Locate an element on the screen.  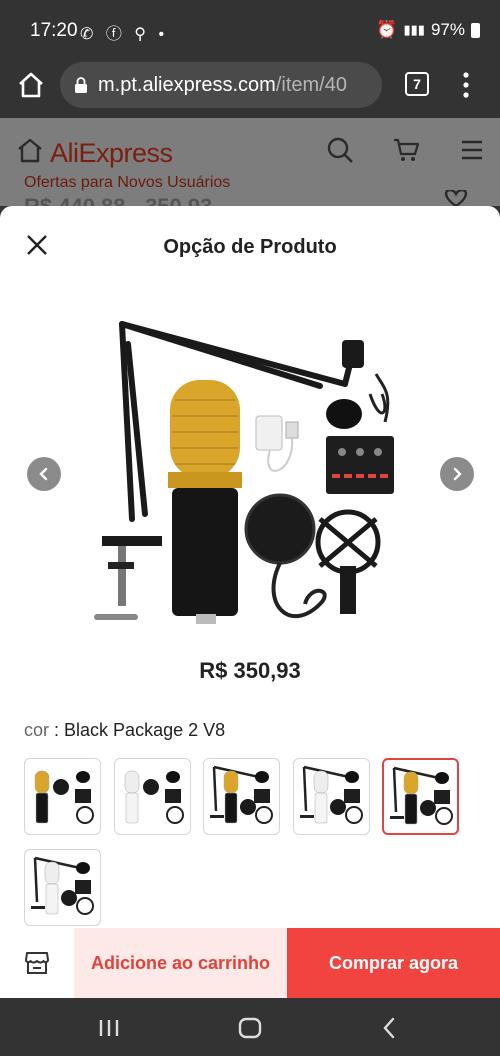
battery-text: 97% is located at coordinates (447, 29).